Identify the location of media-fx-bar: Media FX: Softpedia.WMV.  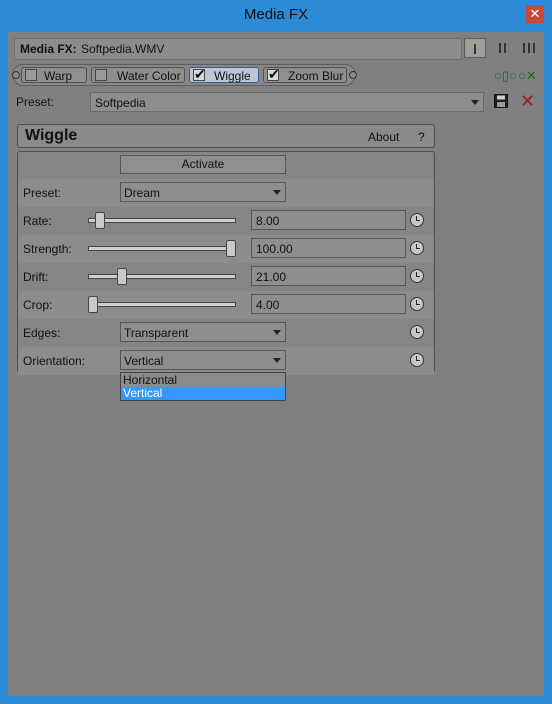
(238, 49).